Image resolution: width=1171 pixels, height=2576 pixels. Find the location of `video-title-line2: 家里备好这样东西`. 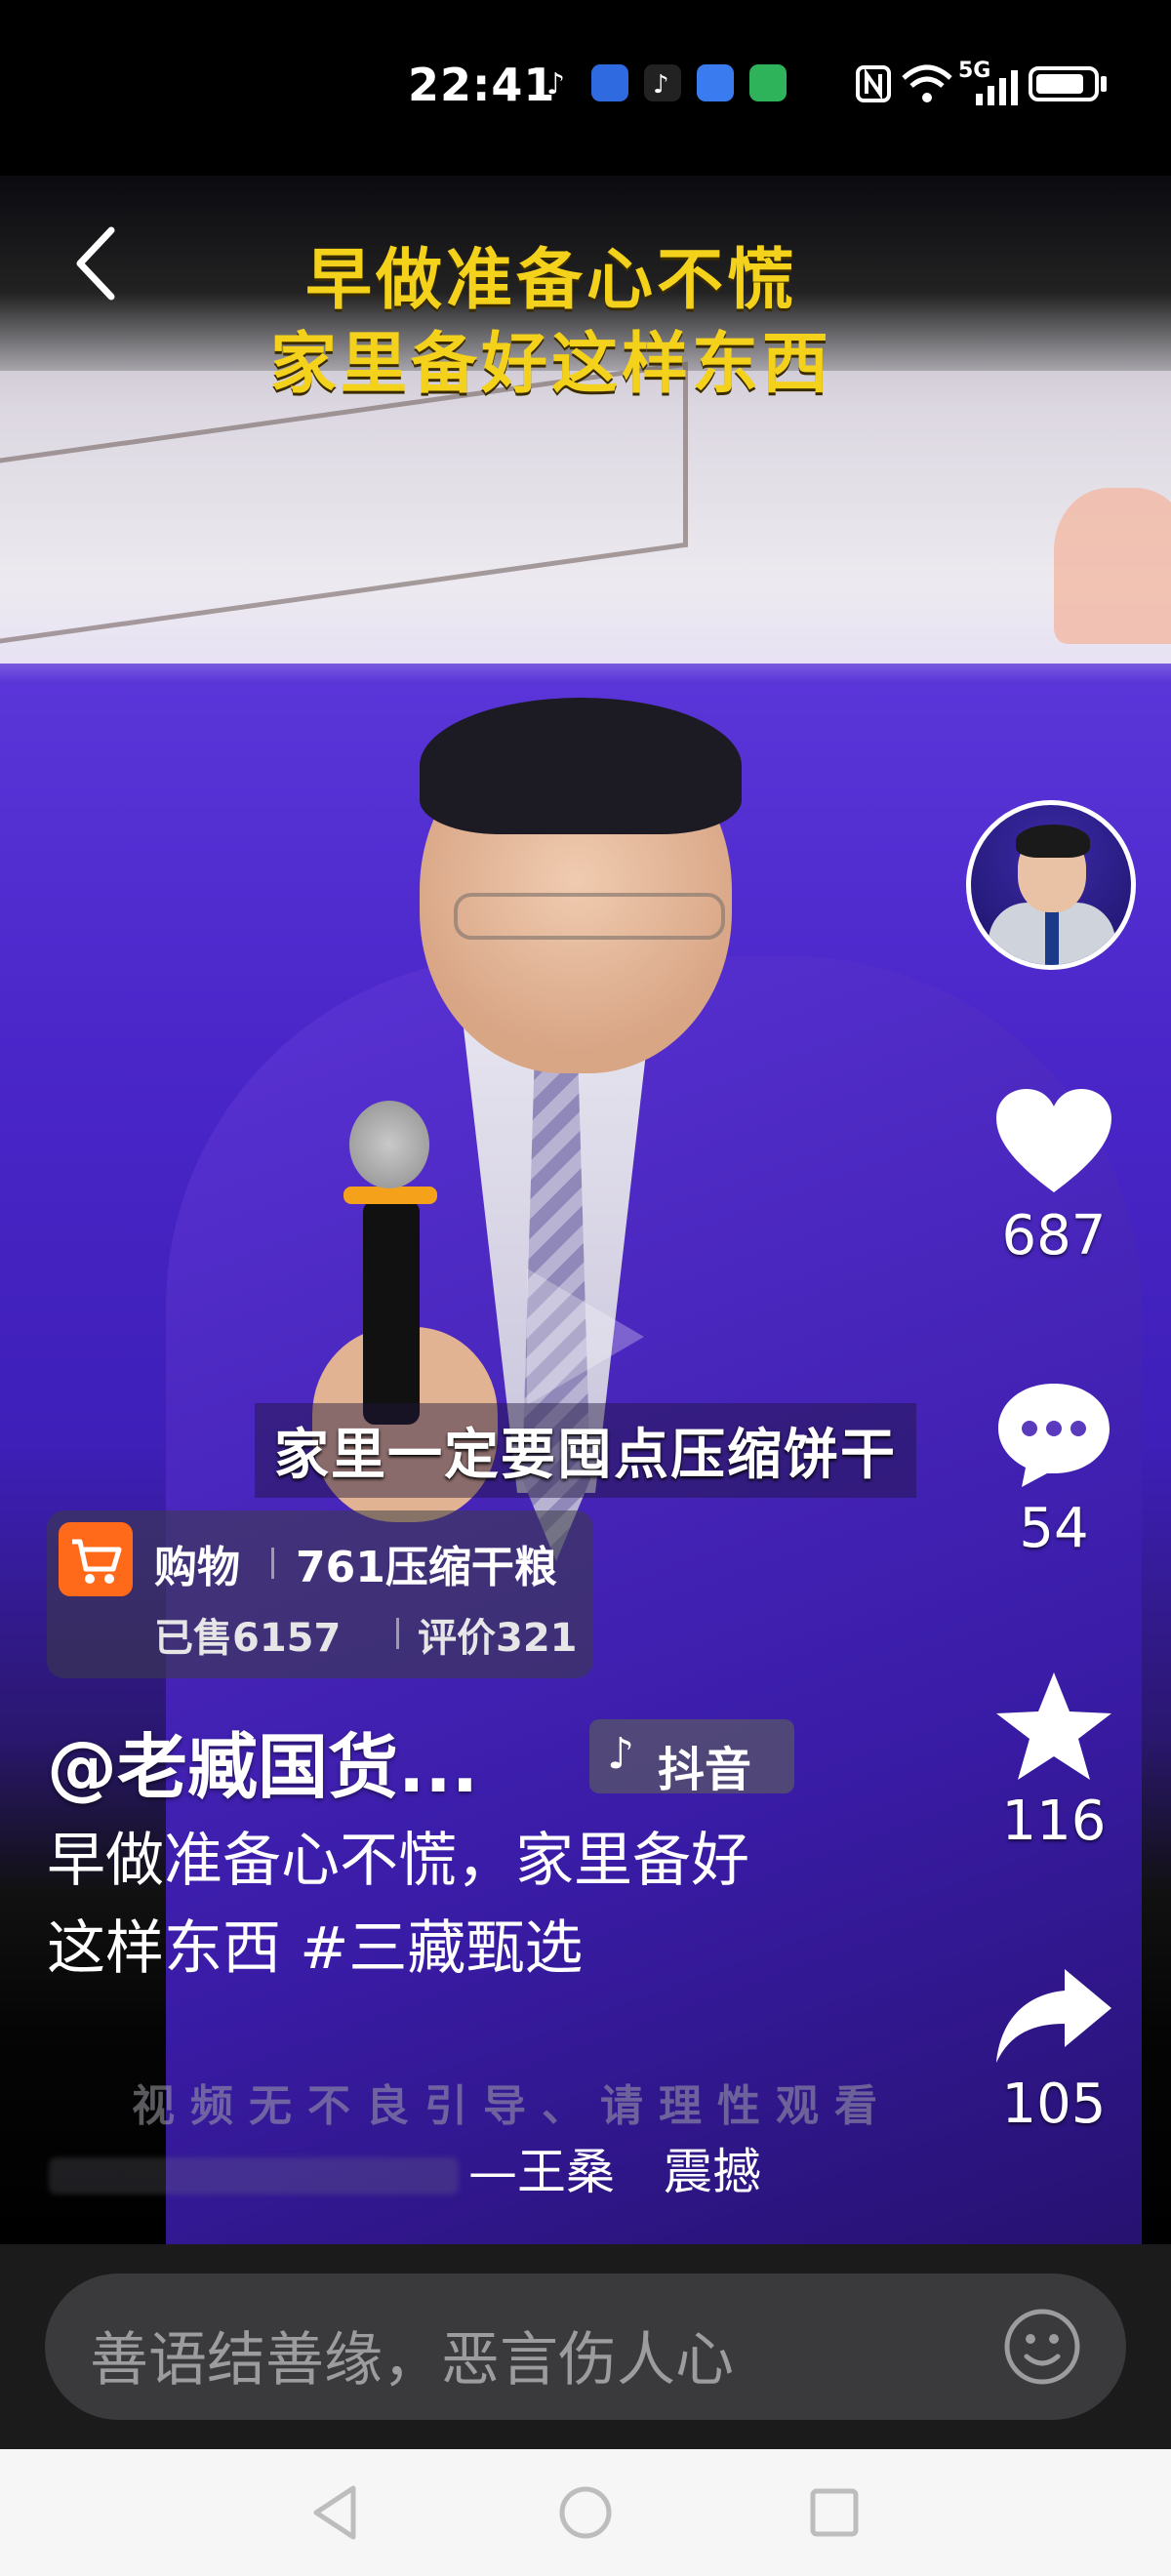

video-title-line2: 家里备好这样东西 is located at coordinates (550, 364).